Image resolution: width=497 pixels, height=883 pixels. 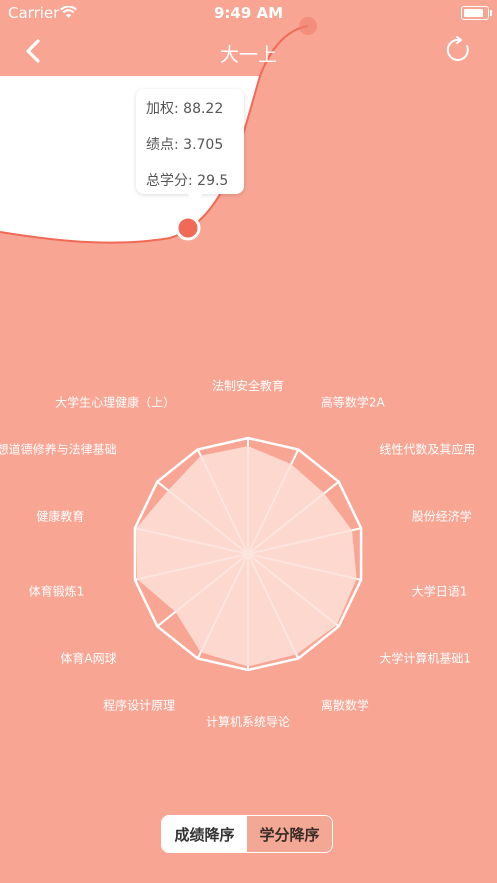 What do you see at coordinates (248, 721) in the screenshot?
I see `radar-axis-label: 计算机系统导论` at bounding box center [248, 721].